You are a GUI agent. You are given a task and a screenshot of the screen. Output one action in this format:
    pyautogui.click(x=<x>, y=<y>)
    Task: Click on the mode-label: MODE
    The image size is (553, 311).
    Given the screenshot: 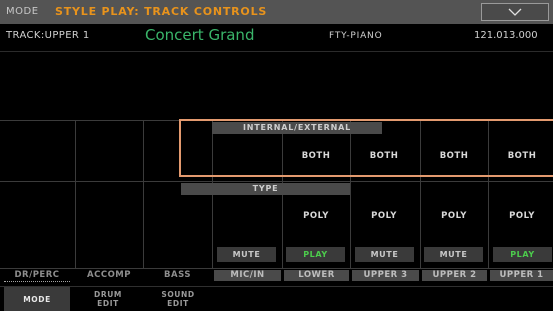 What is the action you would take?
    pyautogui.click(x=22, y=11)
    